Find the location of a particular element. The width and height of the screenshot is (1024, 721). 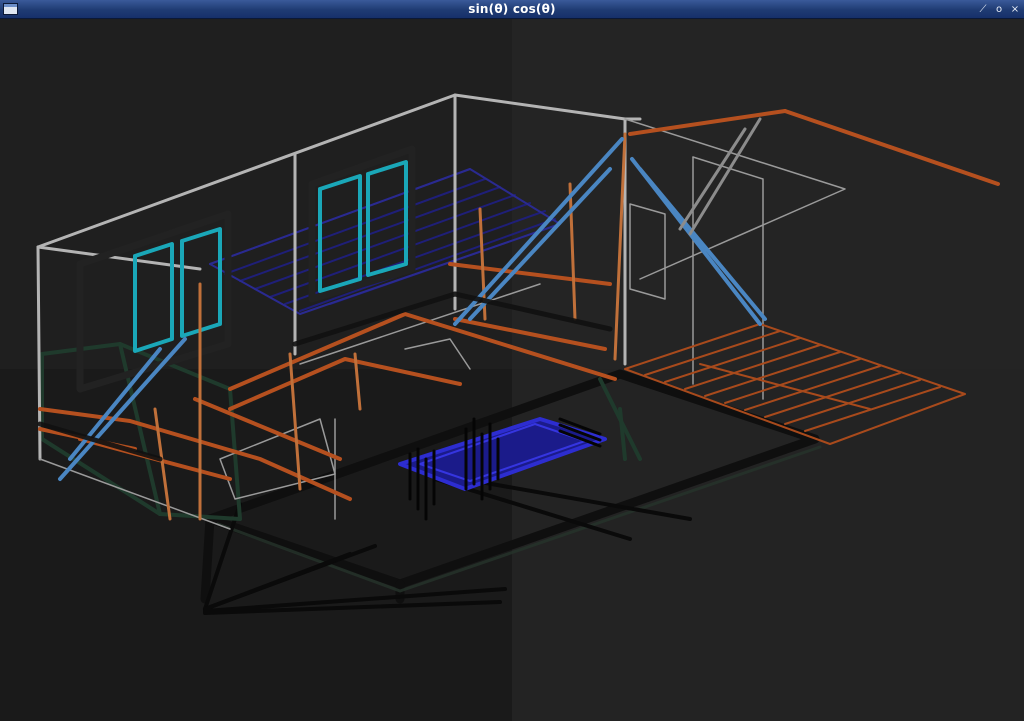

window-controls: ⟋ o × is located at coordinates (999, 9).